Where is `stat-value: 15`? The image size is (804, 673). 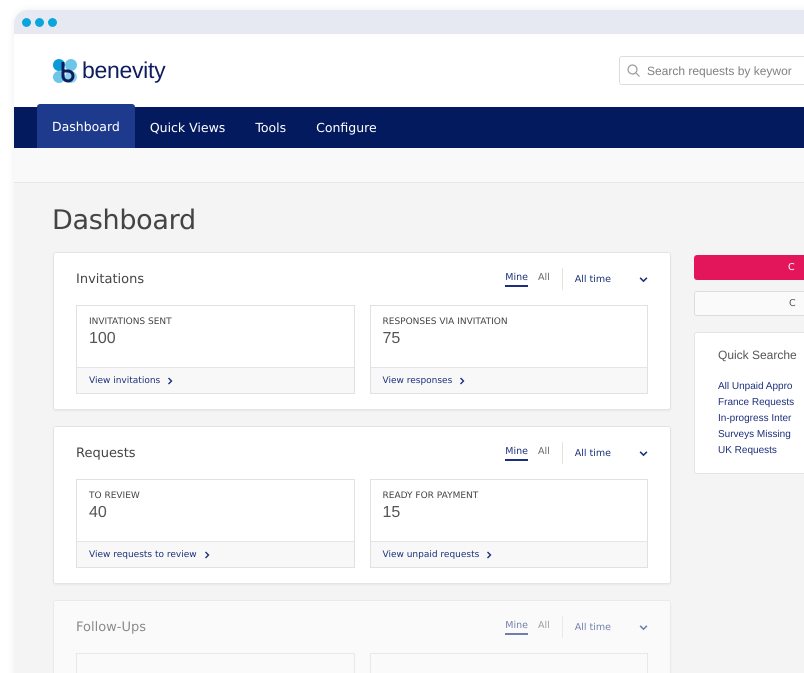
stat-value: 15 is located at coordinates (392, 513).